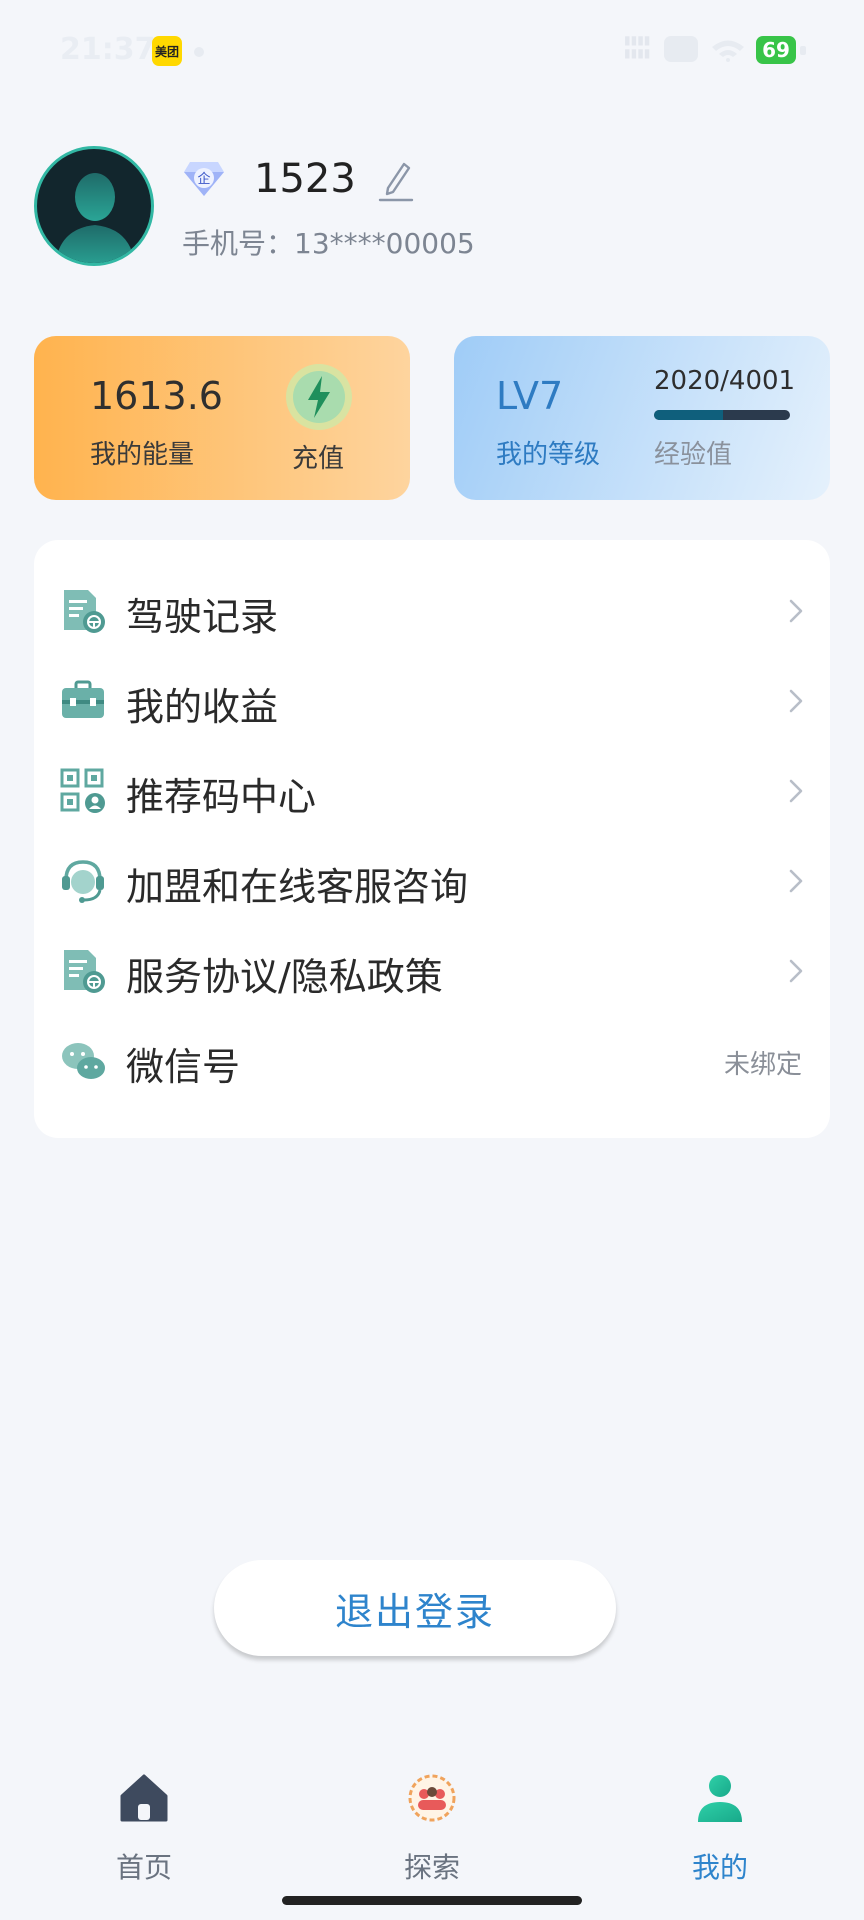  What do you see at coordinates (688, 415) in the screenshot?
I see `exp-progress-fill` at bounding box center [688, 415].